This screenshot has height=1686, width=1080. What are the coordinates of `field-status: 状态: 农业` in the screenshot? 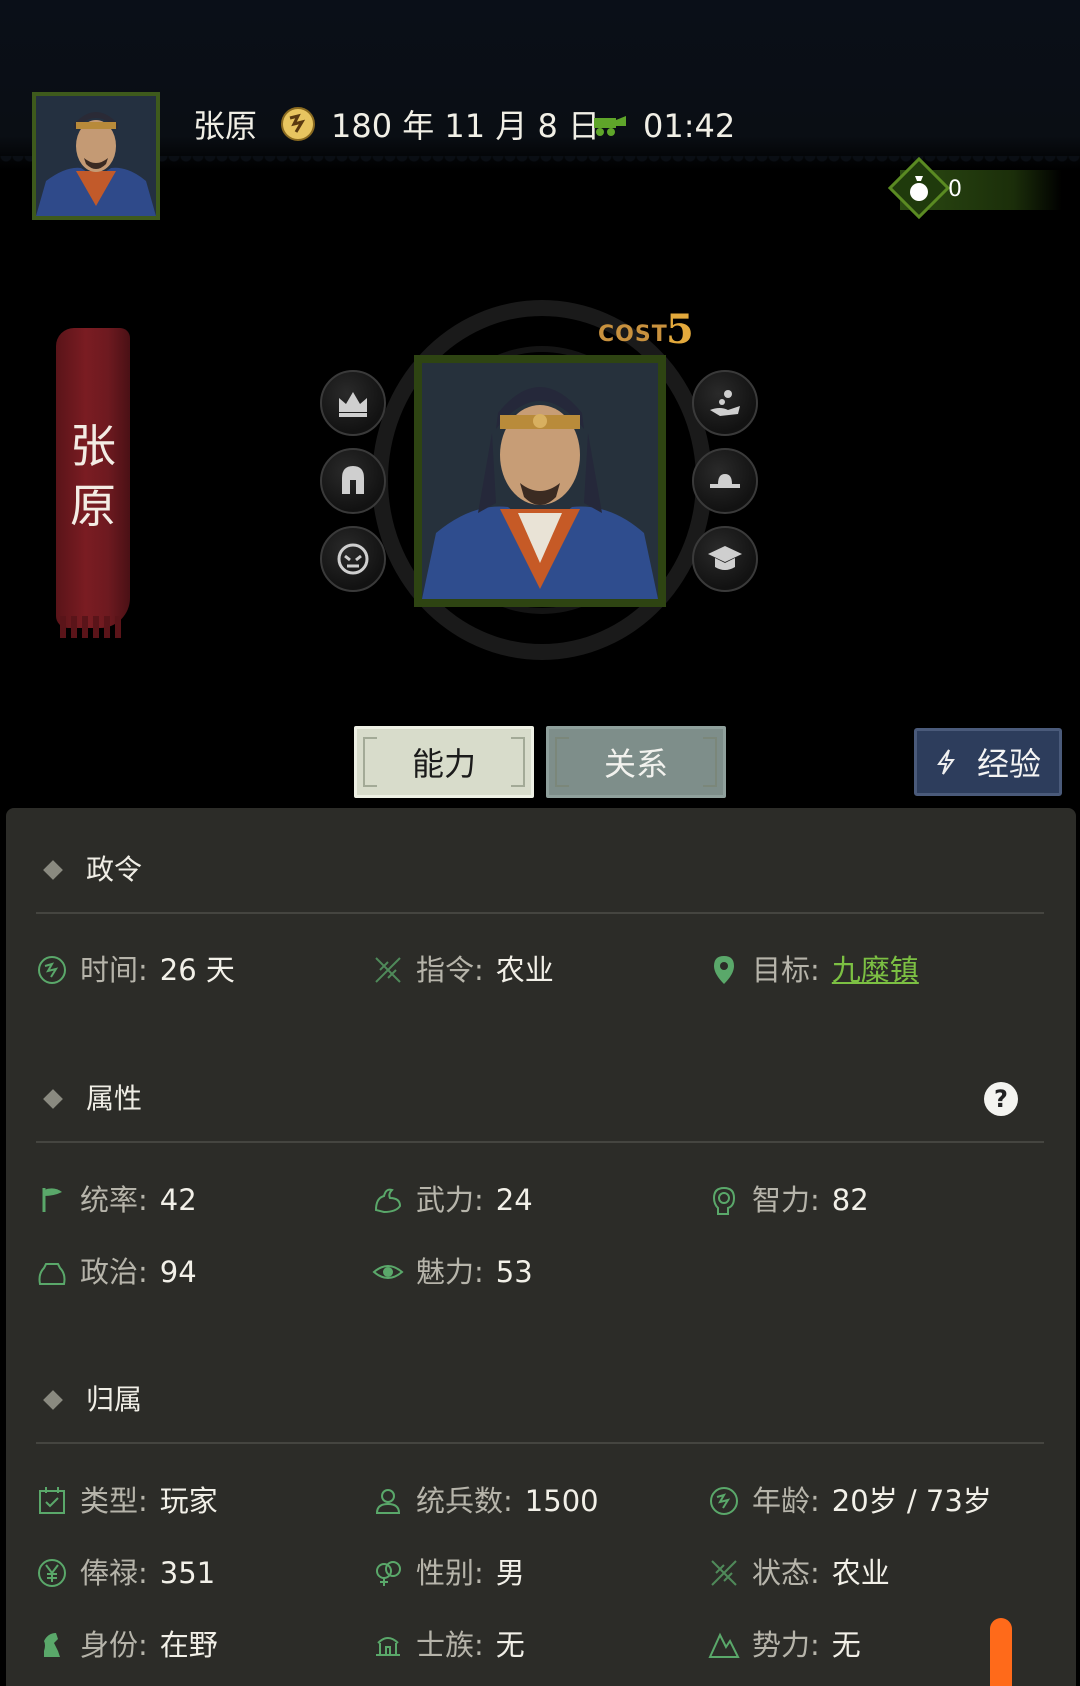 It's located at (799, 1573).